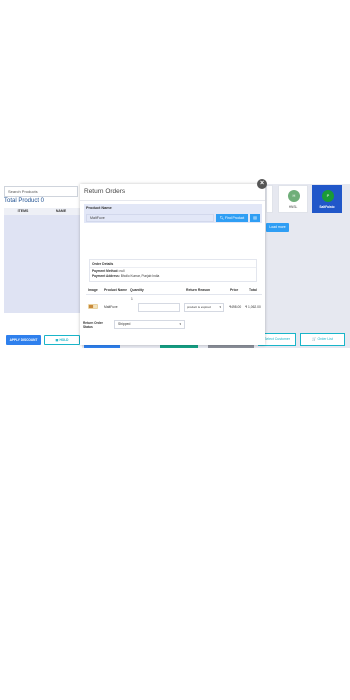  I want to click on hold-label: HOLD, so click(64, 340).